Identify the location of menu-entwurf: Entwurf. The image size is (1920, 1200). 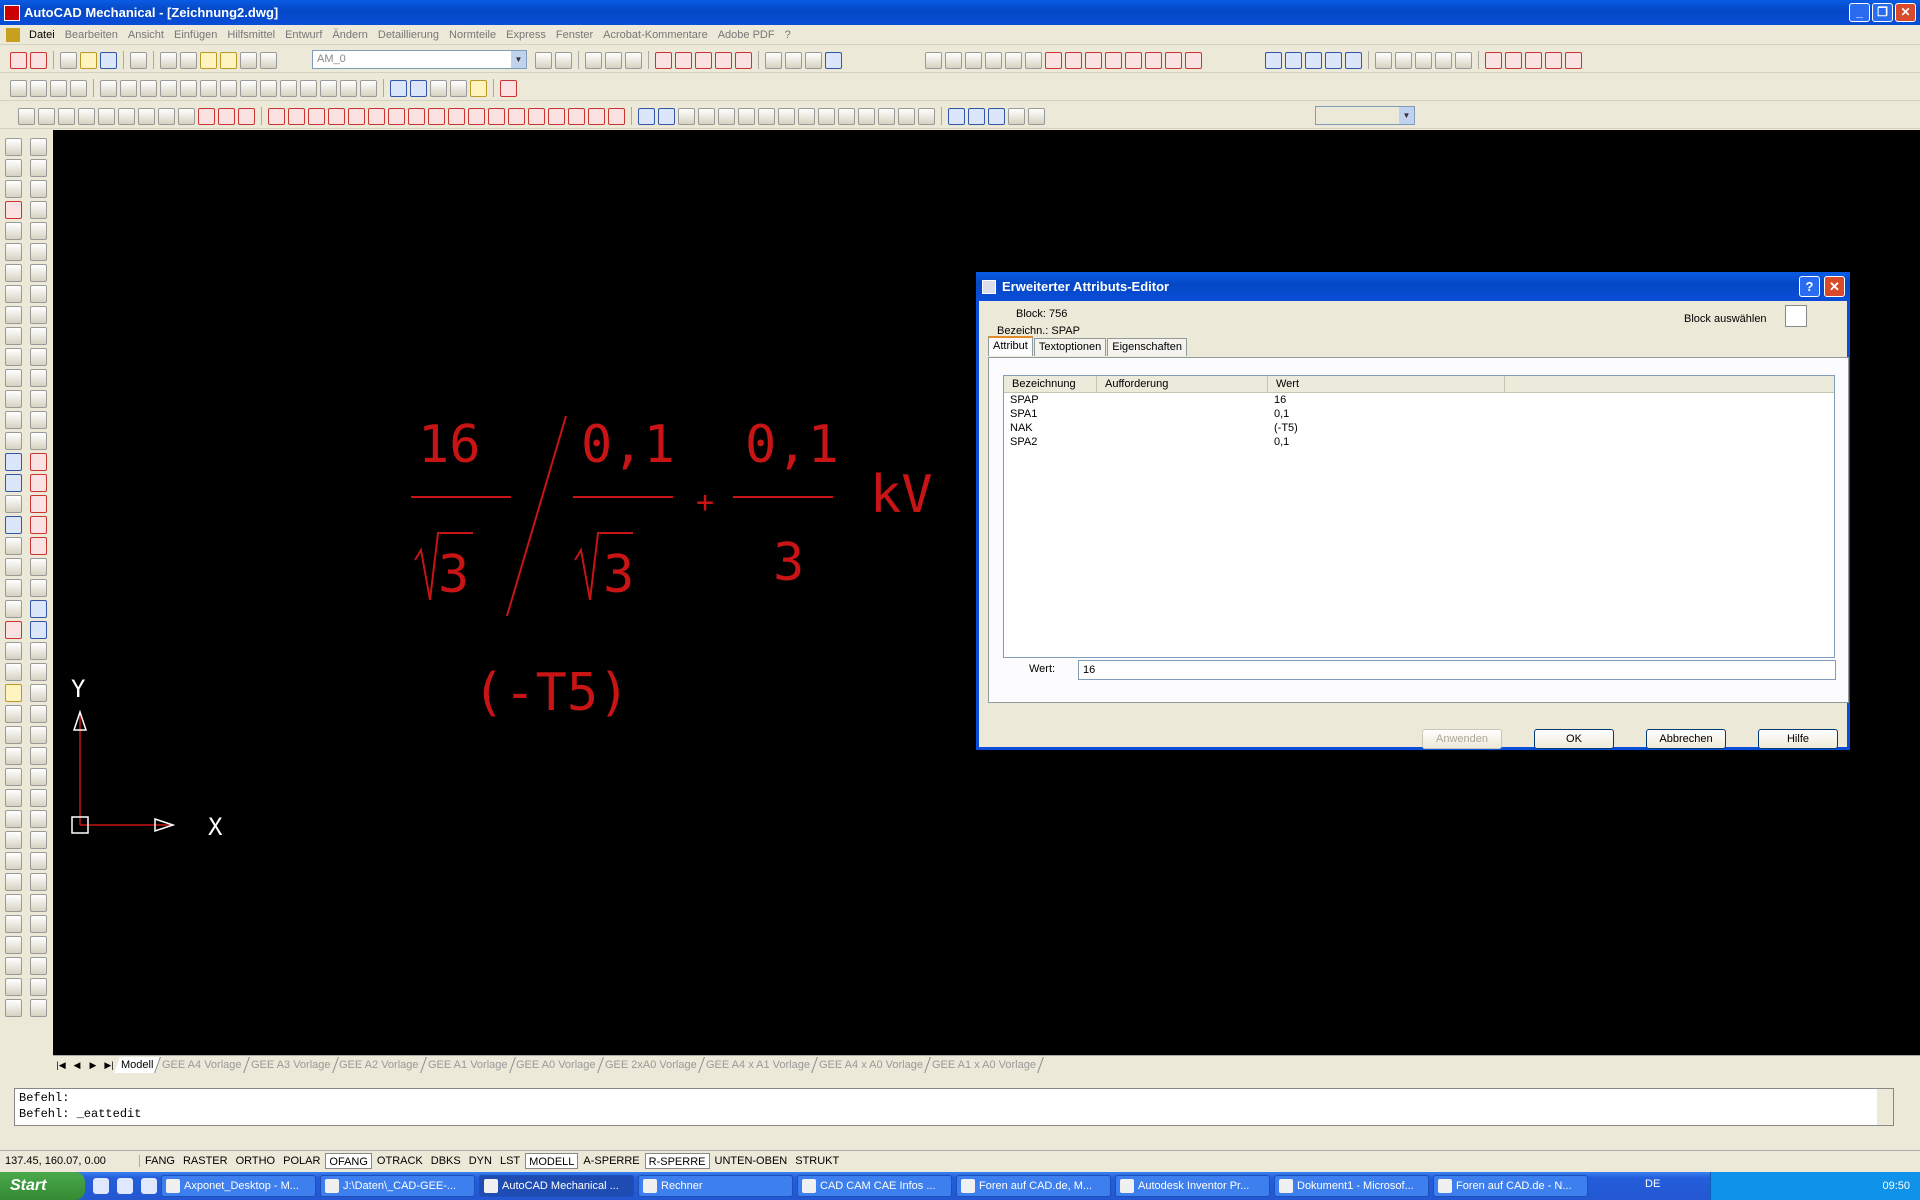
(303, 35).